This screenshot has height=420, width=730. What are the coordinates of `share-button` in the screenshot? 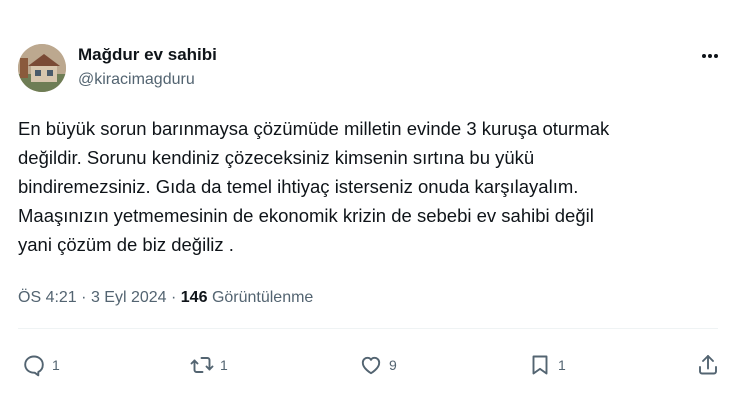 It's located at (708, 365).